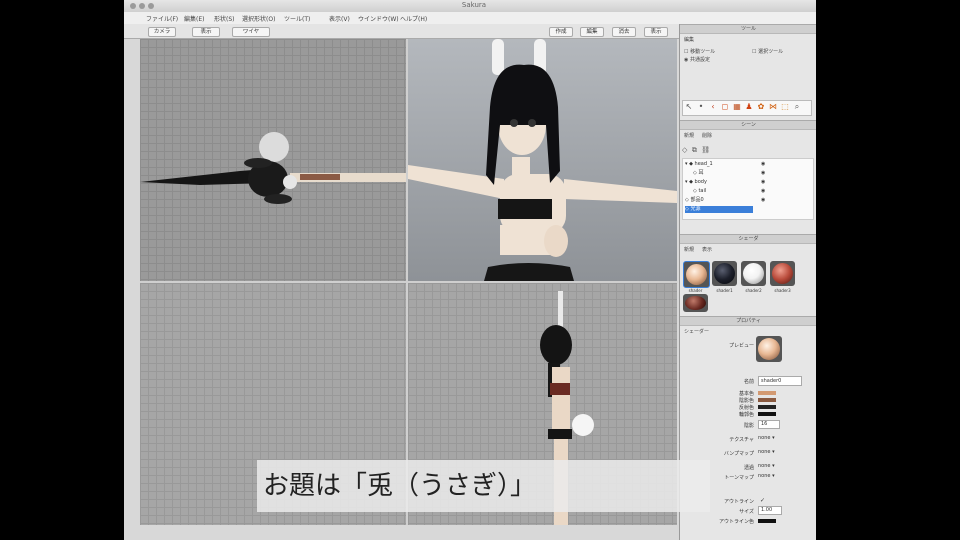 The height and width of the screenshot is (540, 960). What do you see at coordinates (780, 381) in the screenshot?
I see `shader-name-field: shader0` at bounding box center [780, 381].